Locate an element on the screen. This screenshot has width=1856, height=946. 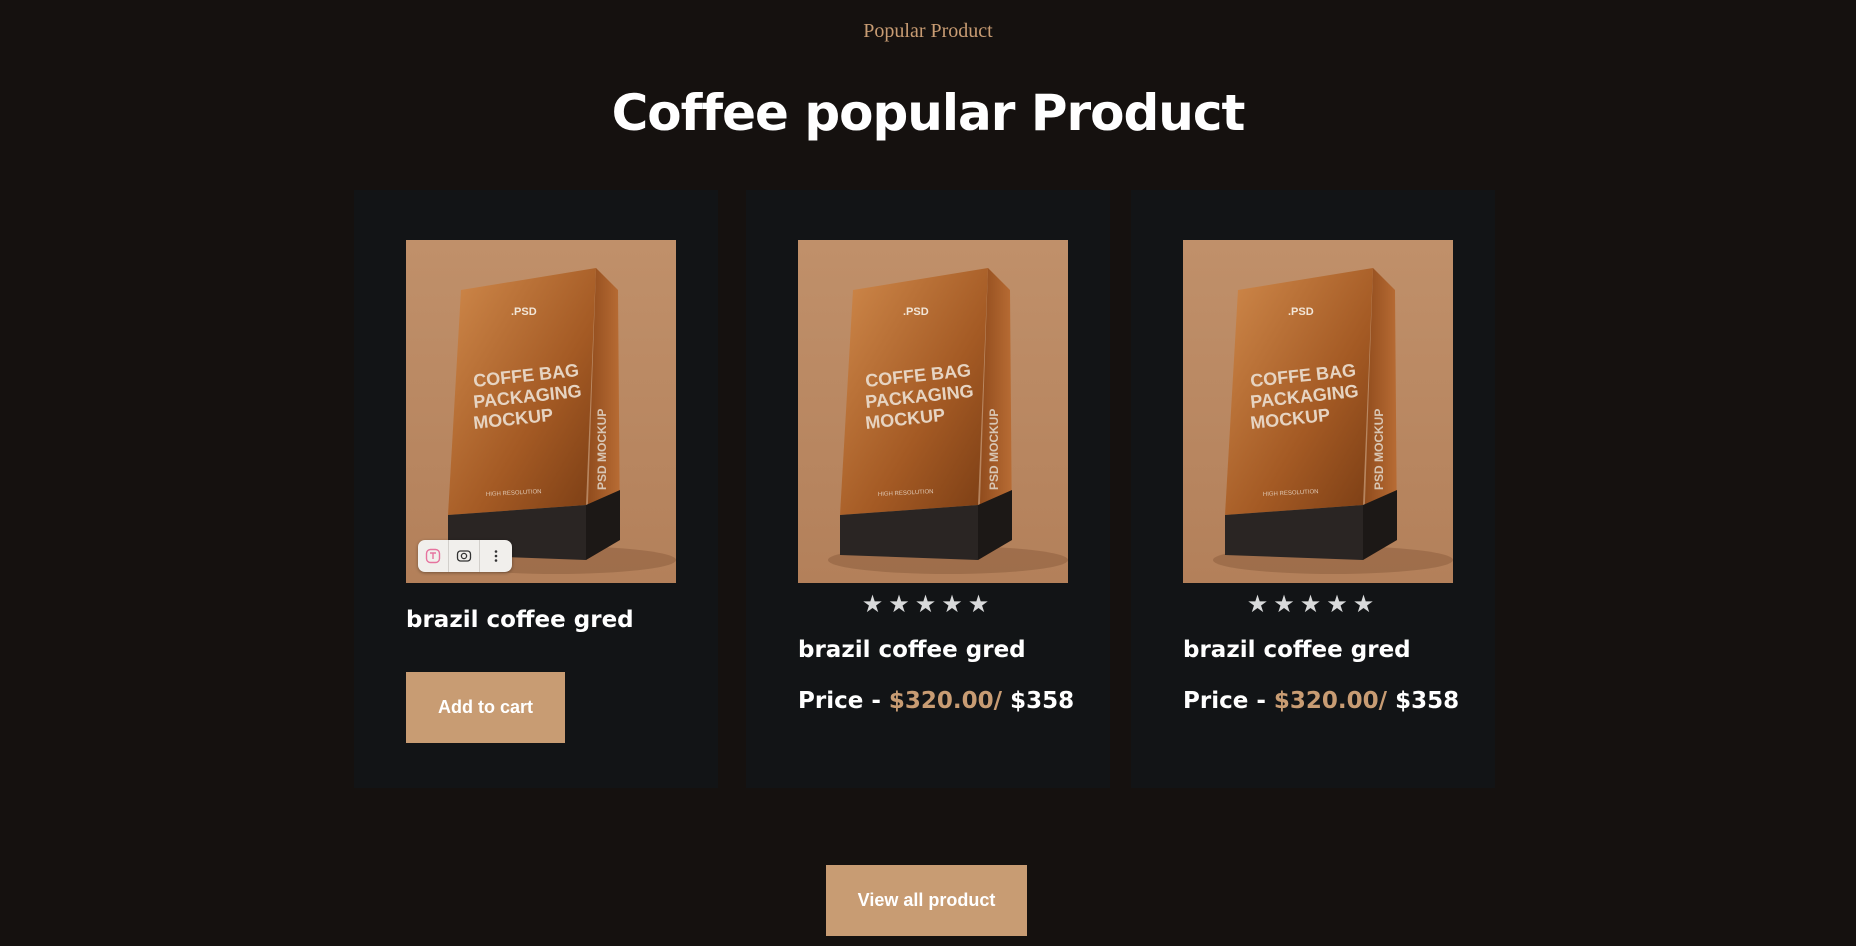
image-overlay-toolbar is located at coordinates (465, 556).